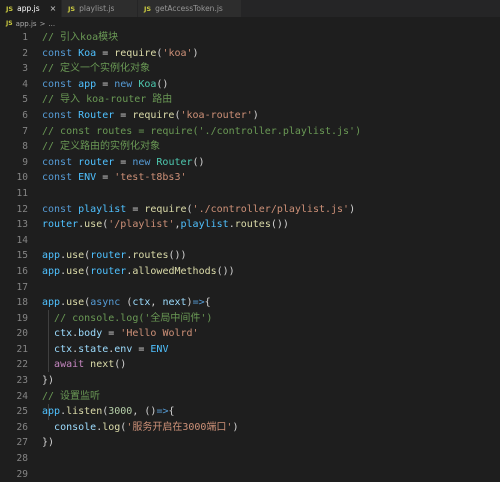  Describe the element at coordinates (250, 412) in the screenshot. I see `code-line: 25 app.listen(3000, ()=>{` at that location.